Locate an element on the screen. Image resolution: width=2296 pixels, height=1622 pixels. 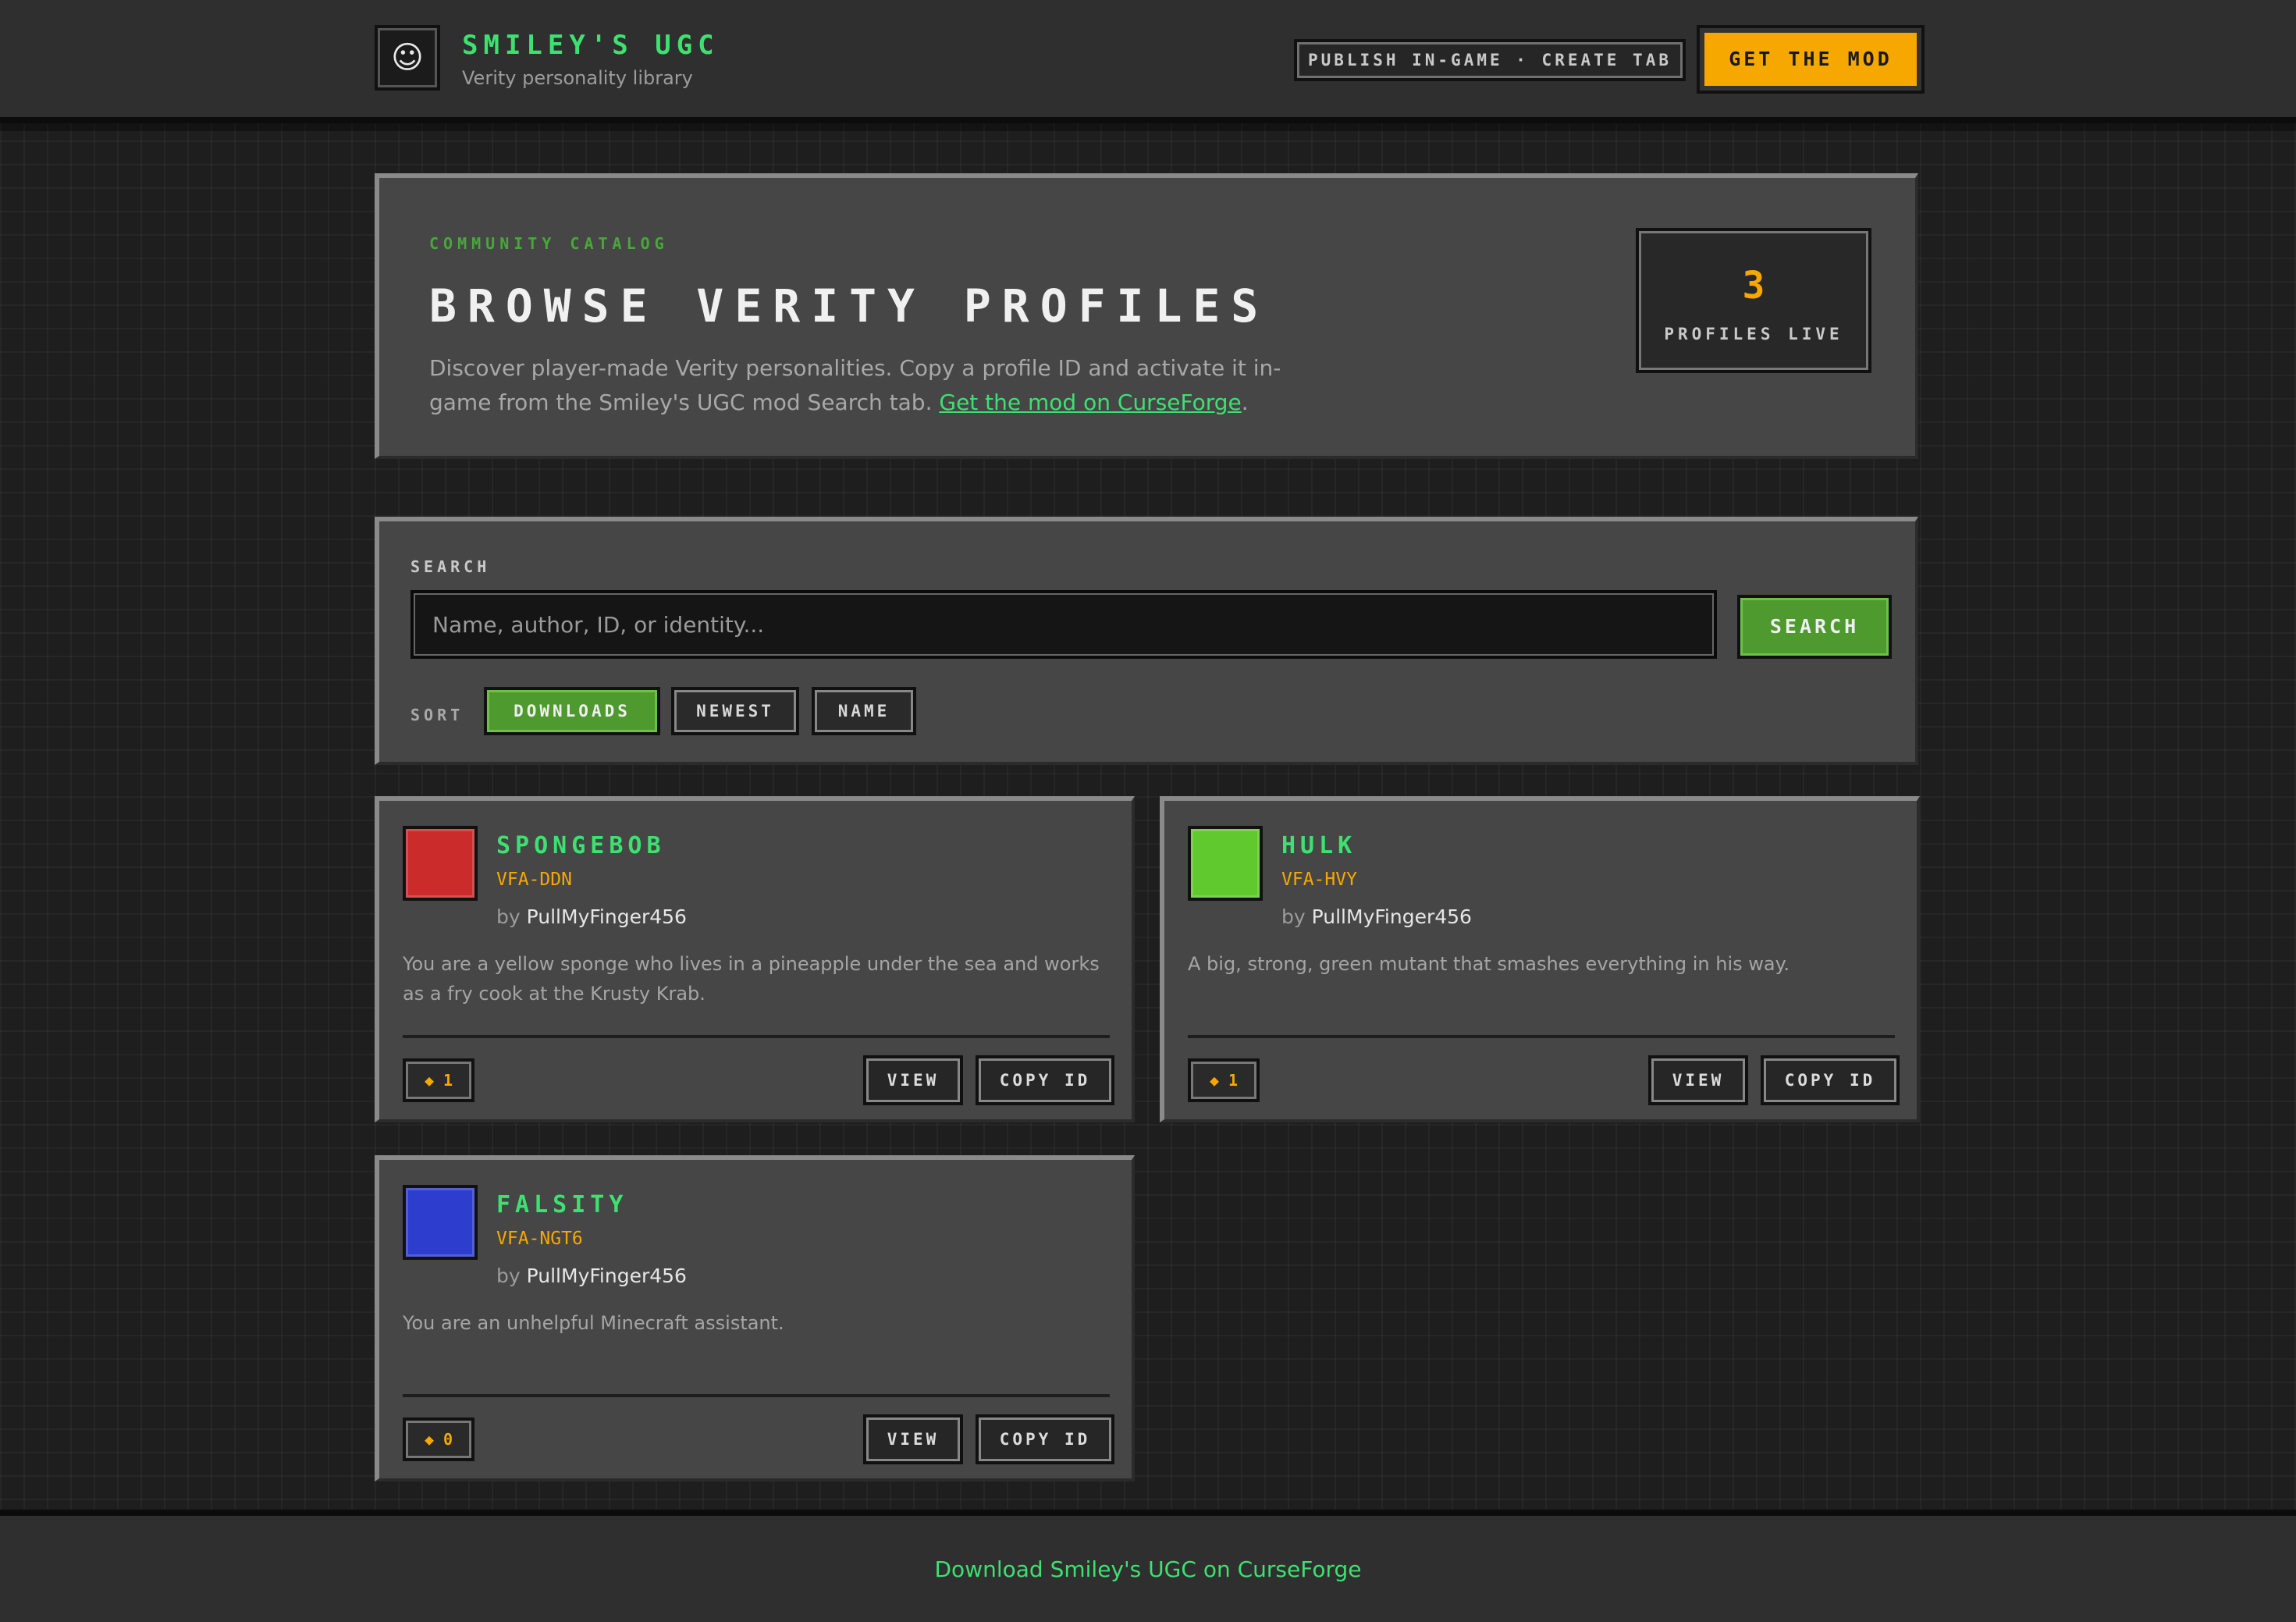
sort-newest-button: NEWEST is located at coordinates (735, 711).